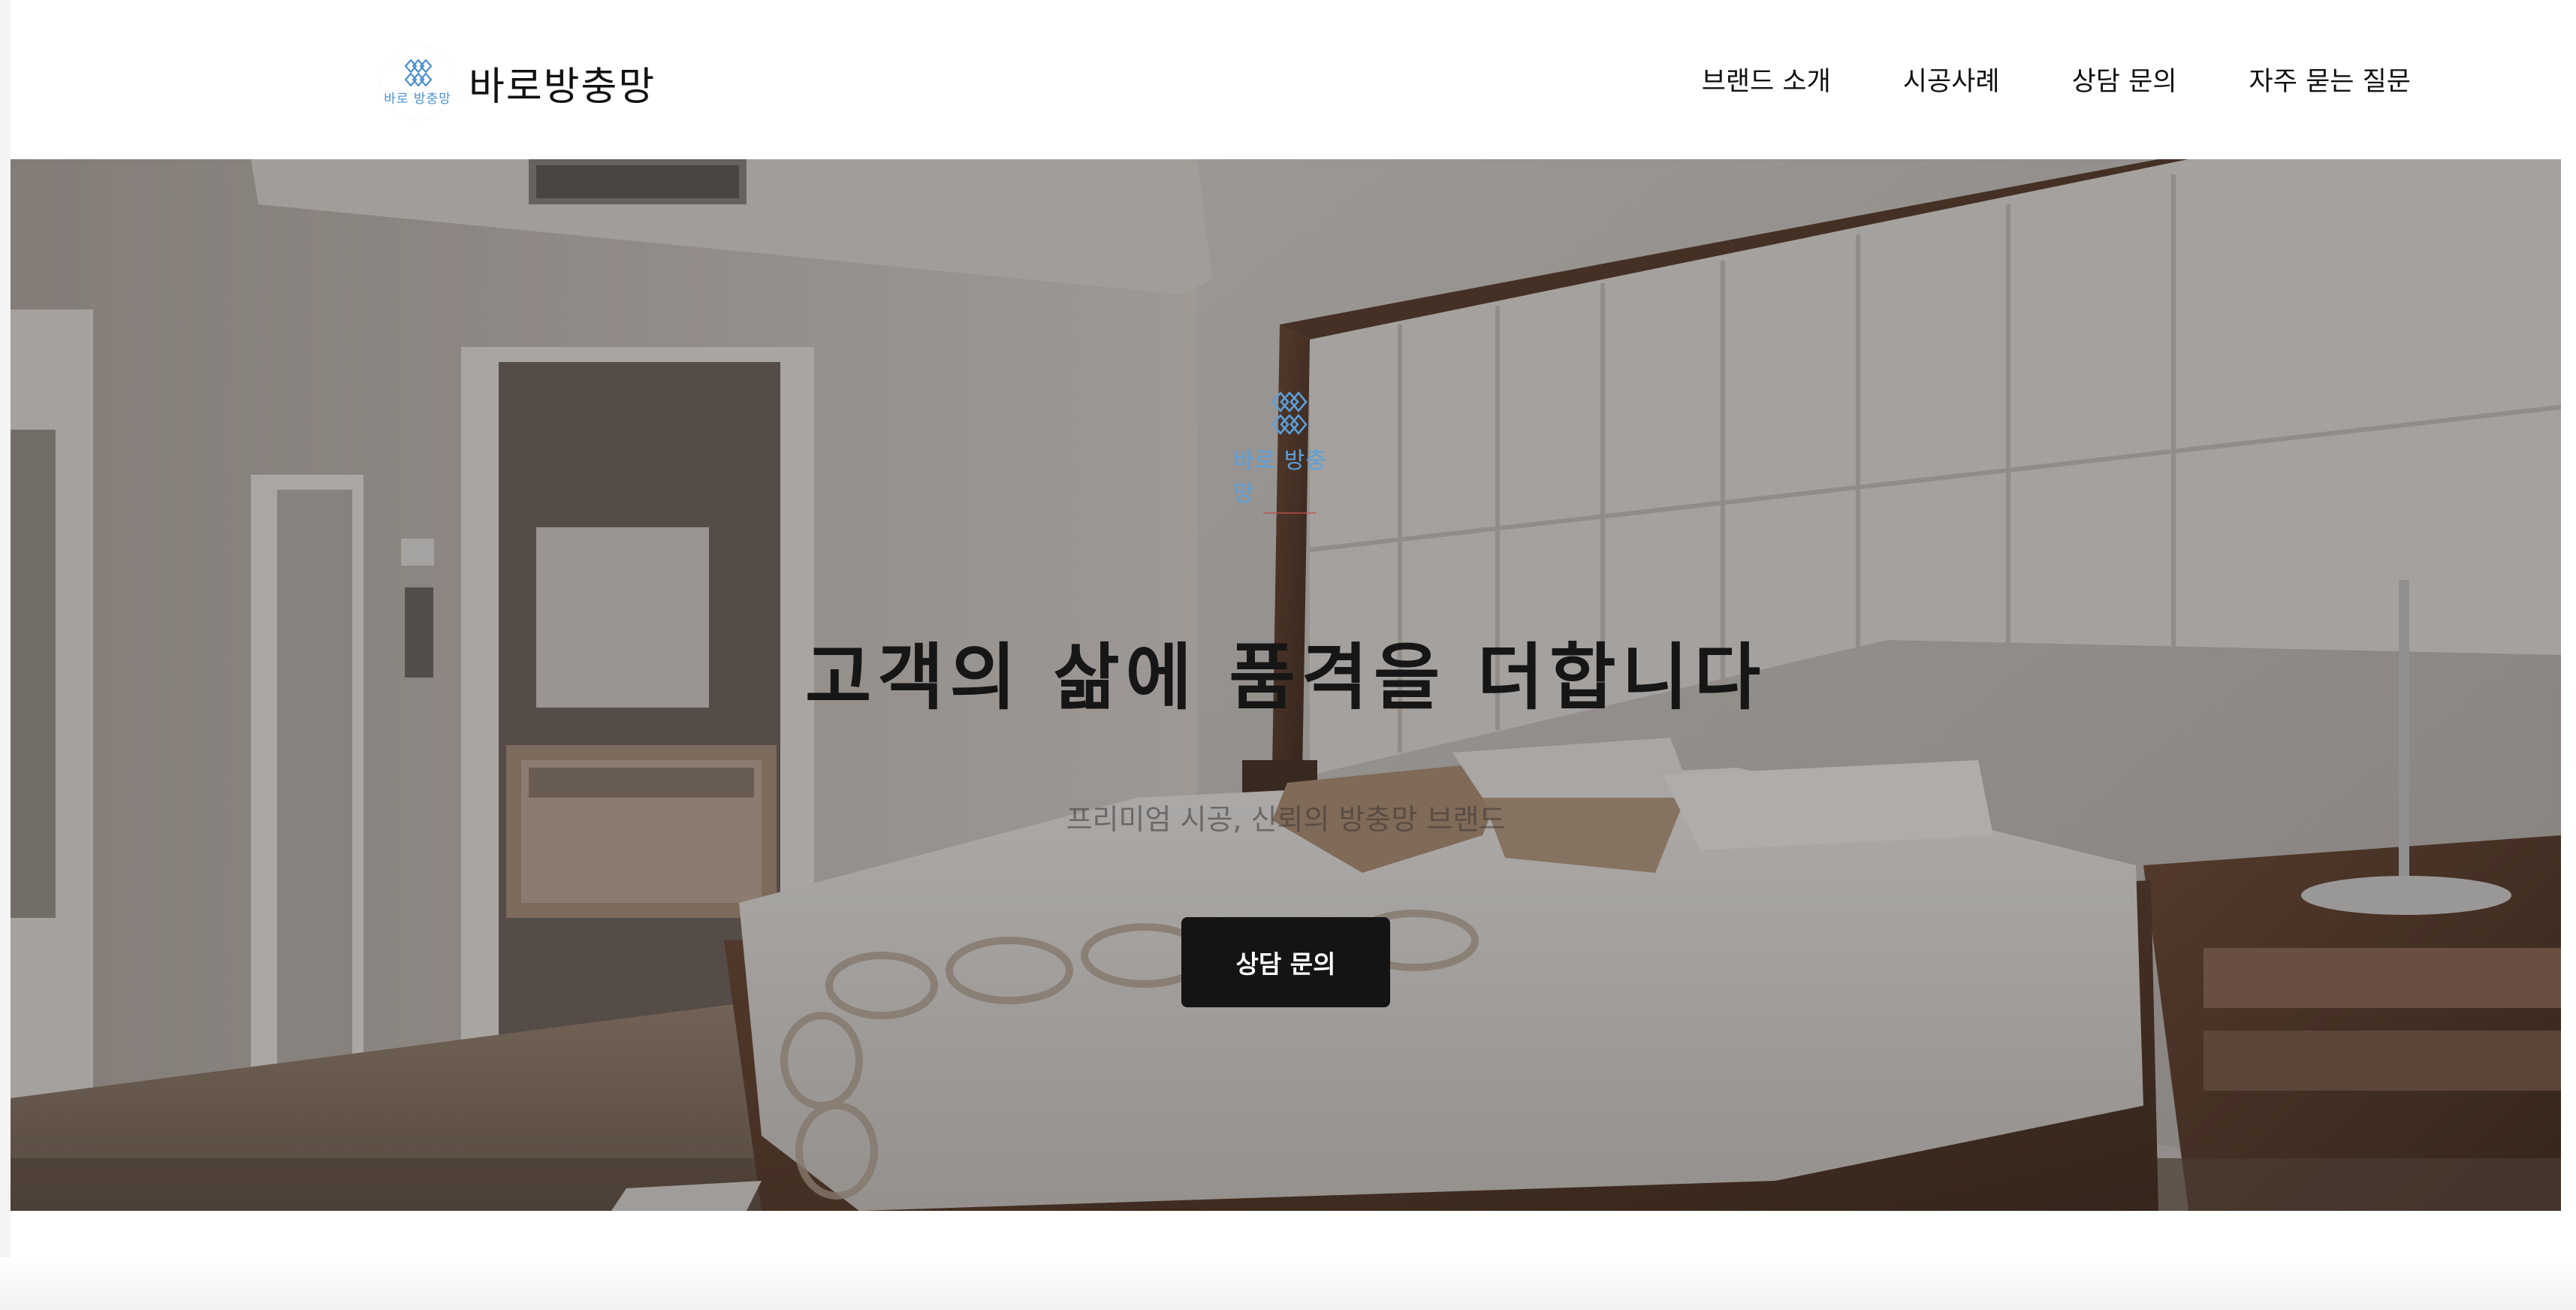  Describe the element at coordinates (1286, 819) in the screenshot. I see `hero-subtitle: 프리미엄 시공, 신뢰의 방충망 브랜드` at that location.